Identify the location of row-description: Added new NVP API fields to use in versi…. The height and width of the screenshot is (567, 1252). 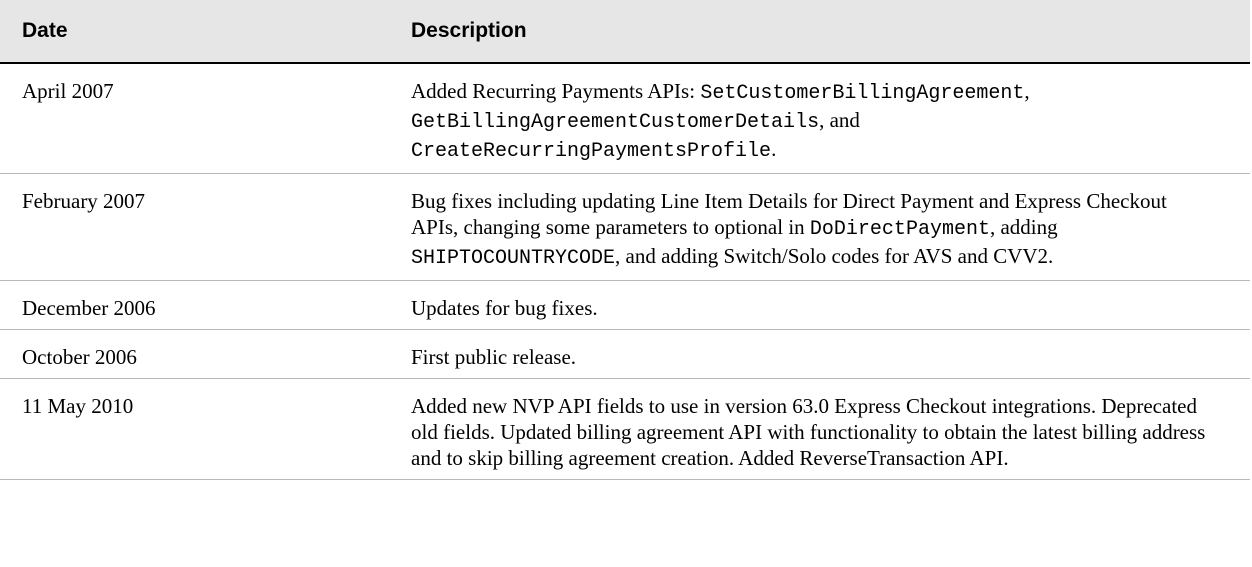
(819, 429).